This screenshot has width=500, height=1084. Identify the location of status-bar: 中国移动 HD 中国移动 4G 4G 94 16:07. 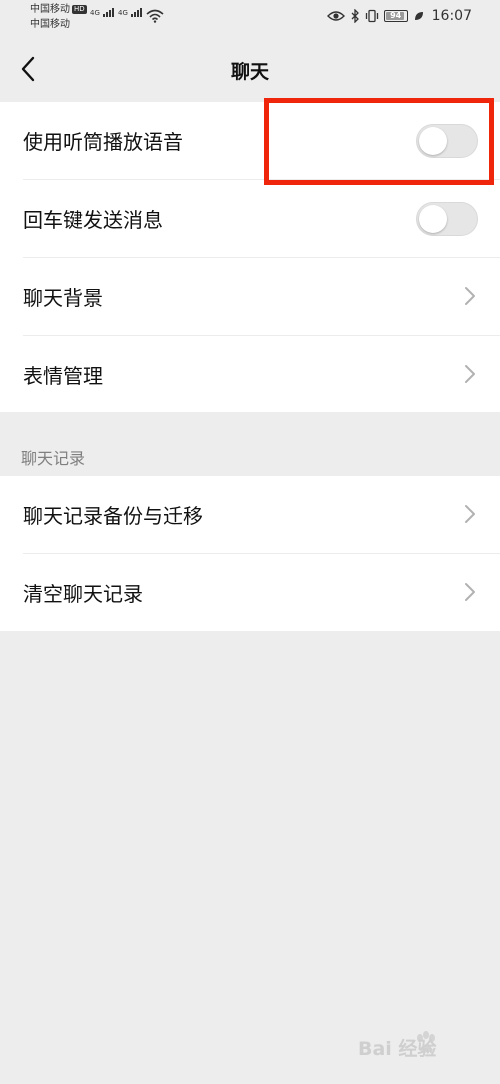
(250, 18).